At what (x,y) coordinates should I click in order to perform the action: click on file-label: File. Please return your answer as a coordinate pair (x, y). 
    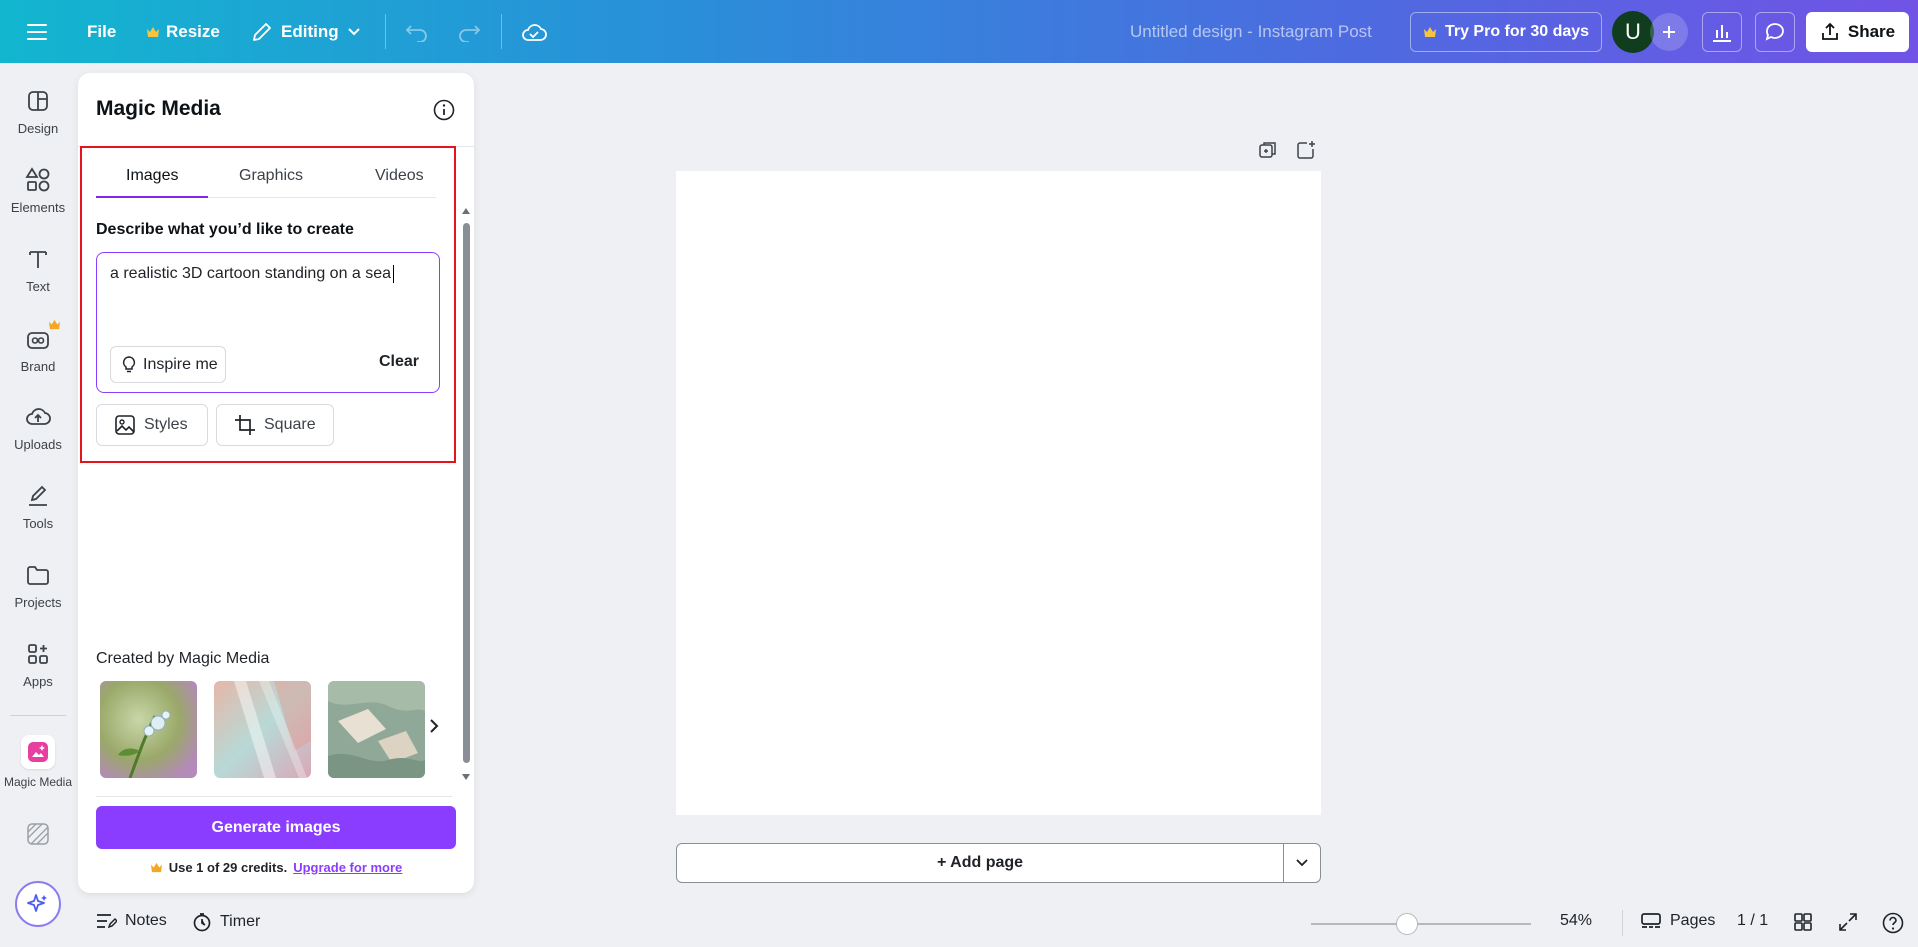
    Looking at the image, I should click on (102, 31).